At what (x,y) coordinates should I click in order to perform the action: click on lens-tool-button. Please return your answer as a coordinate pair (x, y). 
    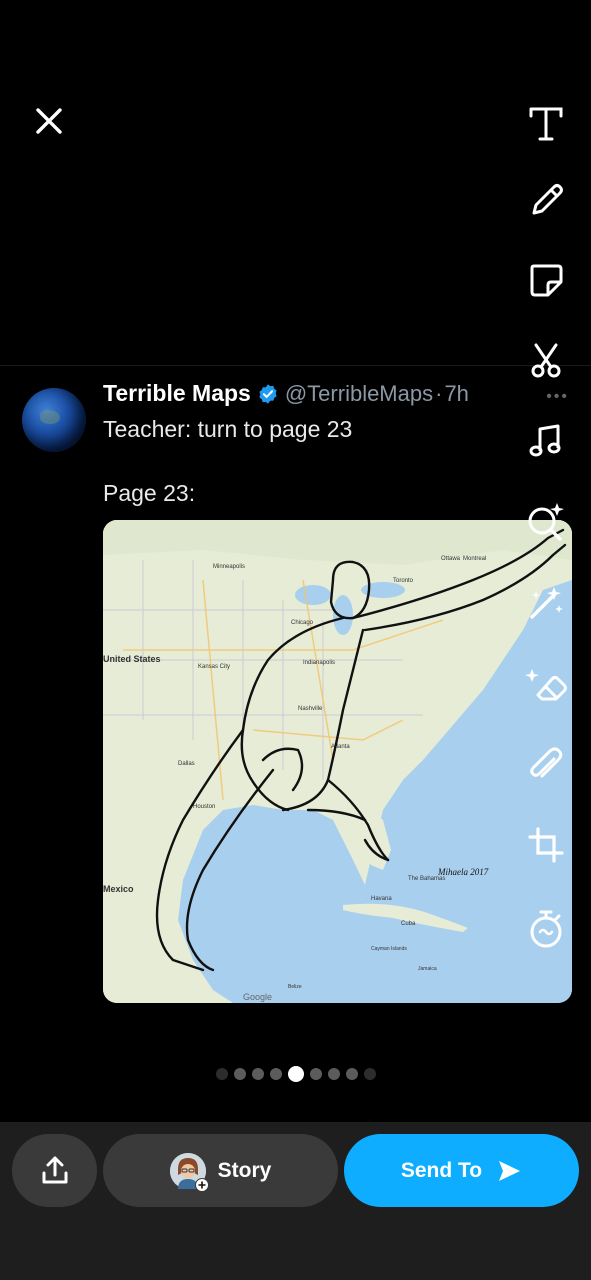
    Looking at the image, I should click on (546, 521).